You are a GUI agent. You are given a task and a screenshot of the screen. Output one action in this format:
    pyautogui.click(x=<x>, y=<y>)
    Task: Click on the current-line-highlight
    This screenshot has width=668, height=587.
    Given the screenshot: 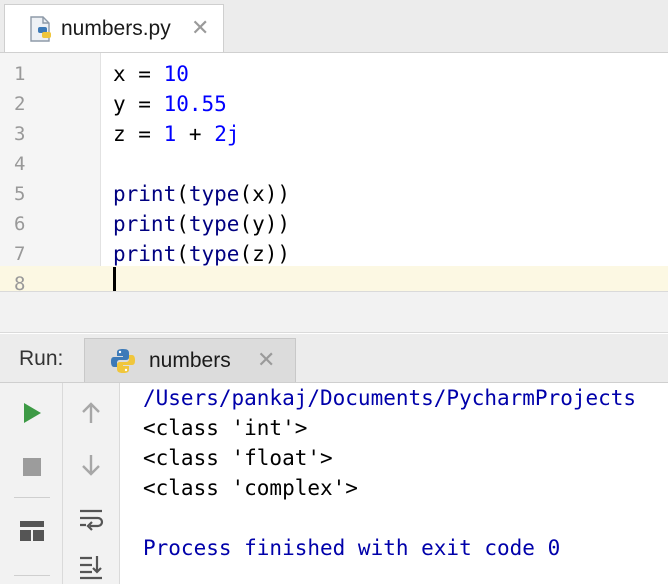 What is the action you would take?
    pyautogui.click(x=334, y=278)
    